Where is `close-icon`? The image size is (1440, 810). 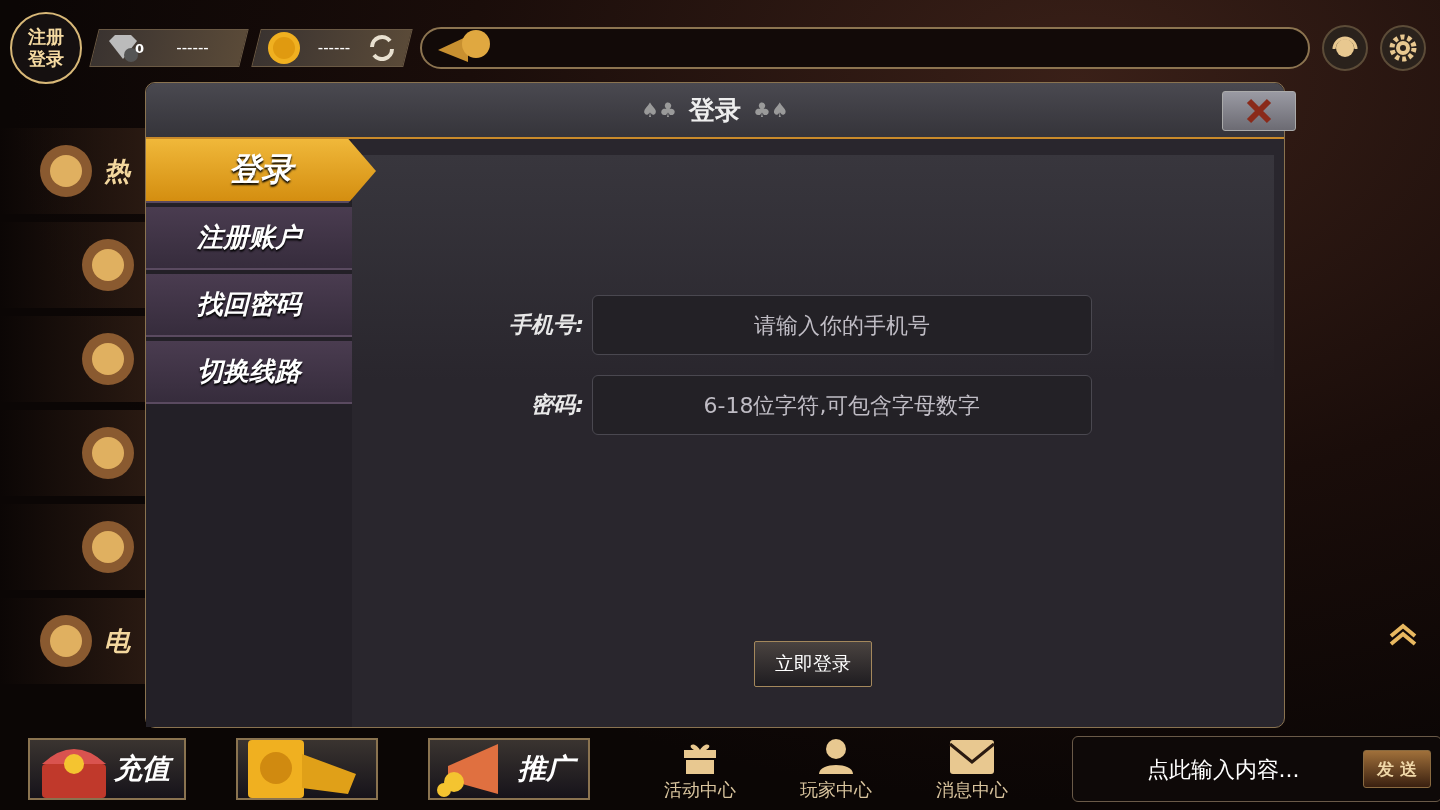
close-icon is located at coordinates (1259, 111).